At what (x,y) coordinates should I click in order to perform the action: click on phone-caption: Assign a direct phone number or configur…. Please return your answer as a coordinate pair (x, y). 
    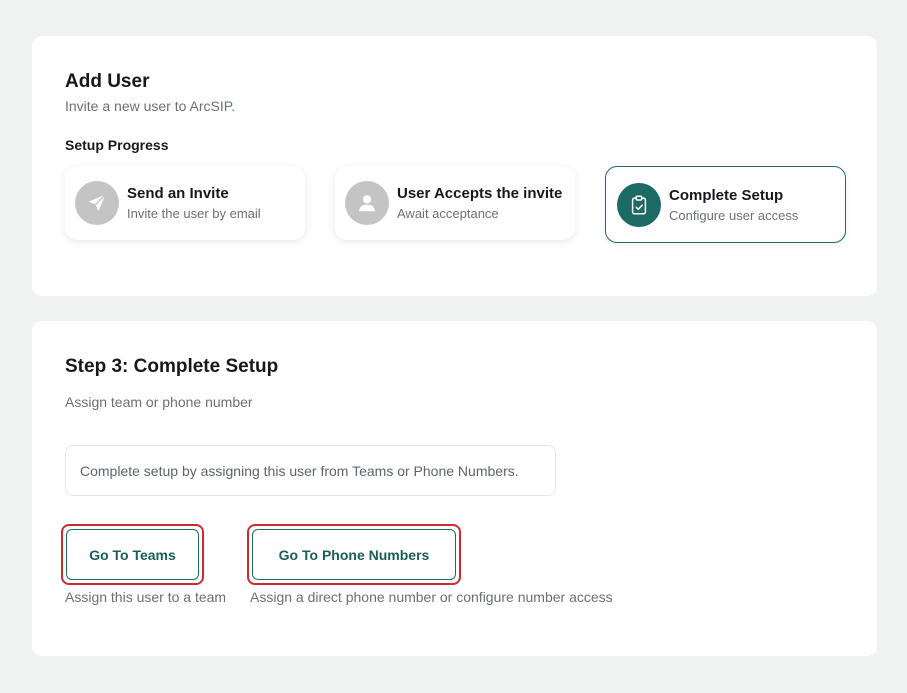
    Looking at the image, I should click on (431, 597).